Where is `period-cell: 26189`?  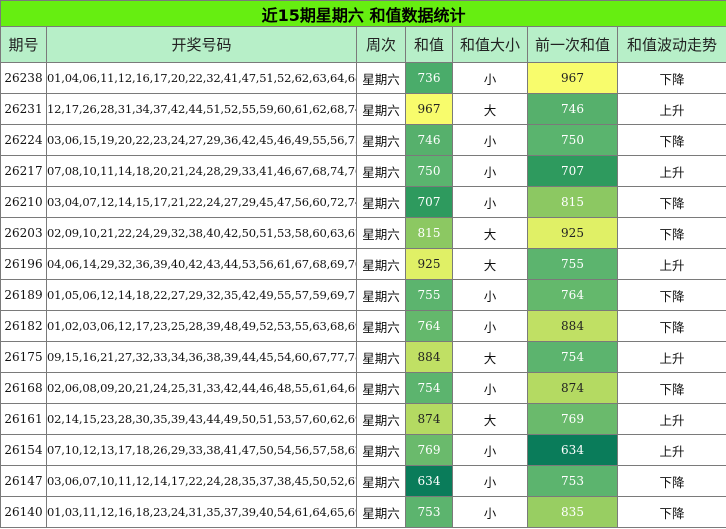
period-cell: 26189 is located at coordinates (23, 295).